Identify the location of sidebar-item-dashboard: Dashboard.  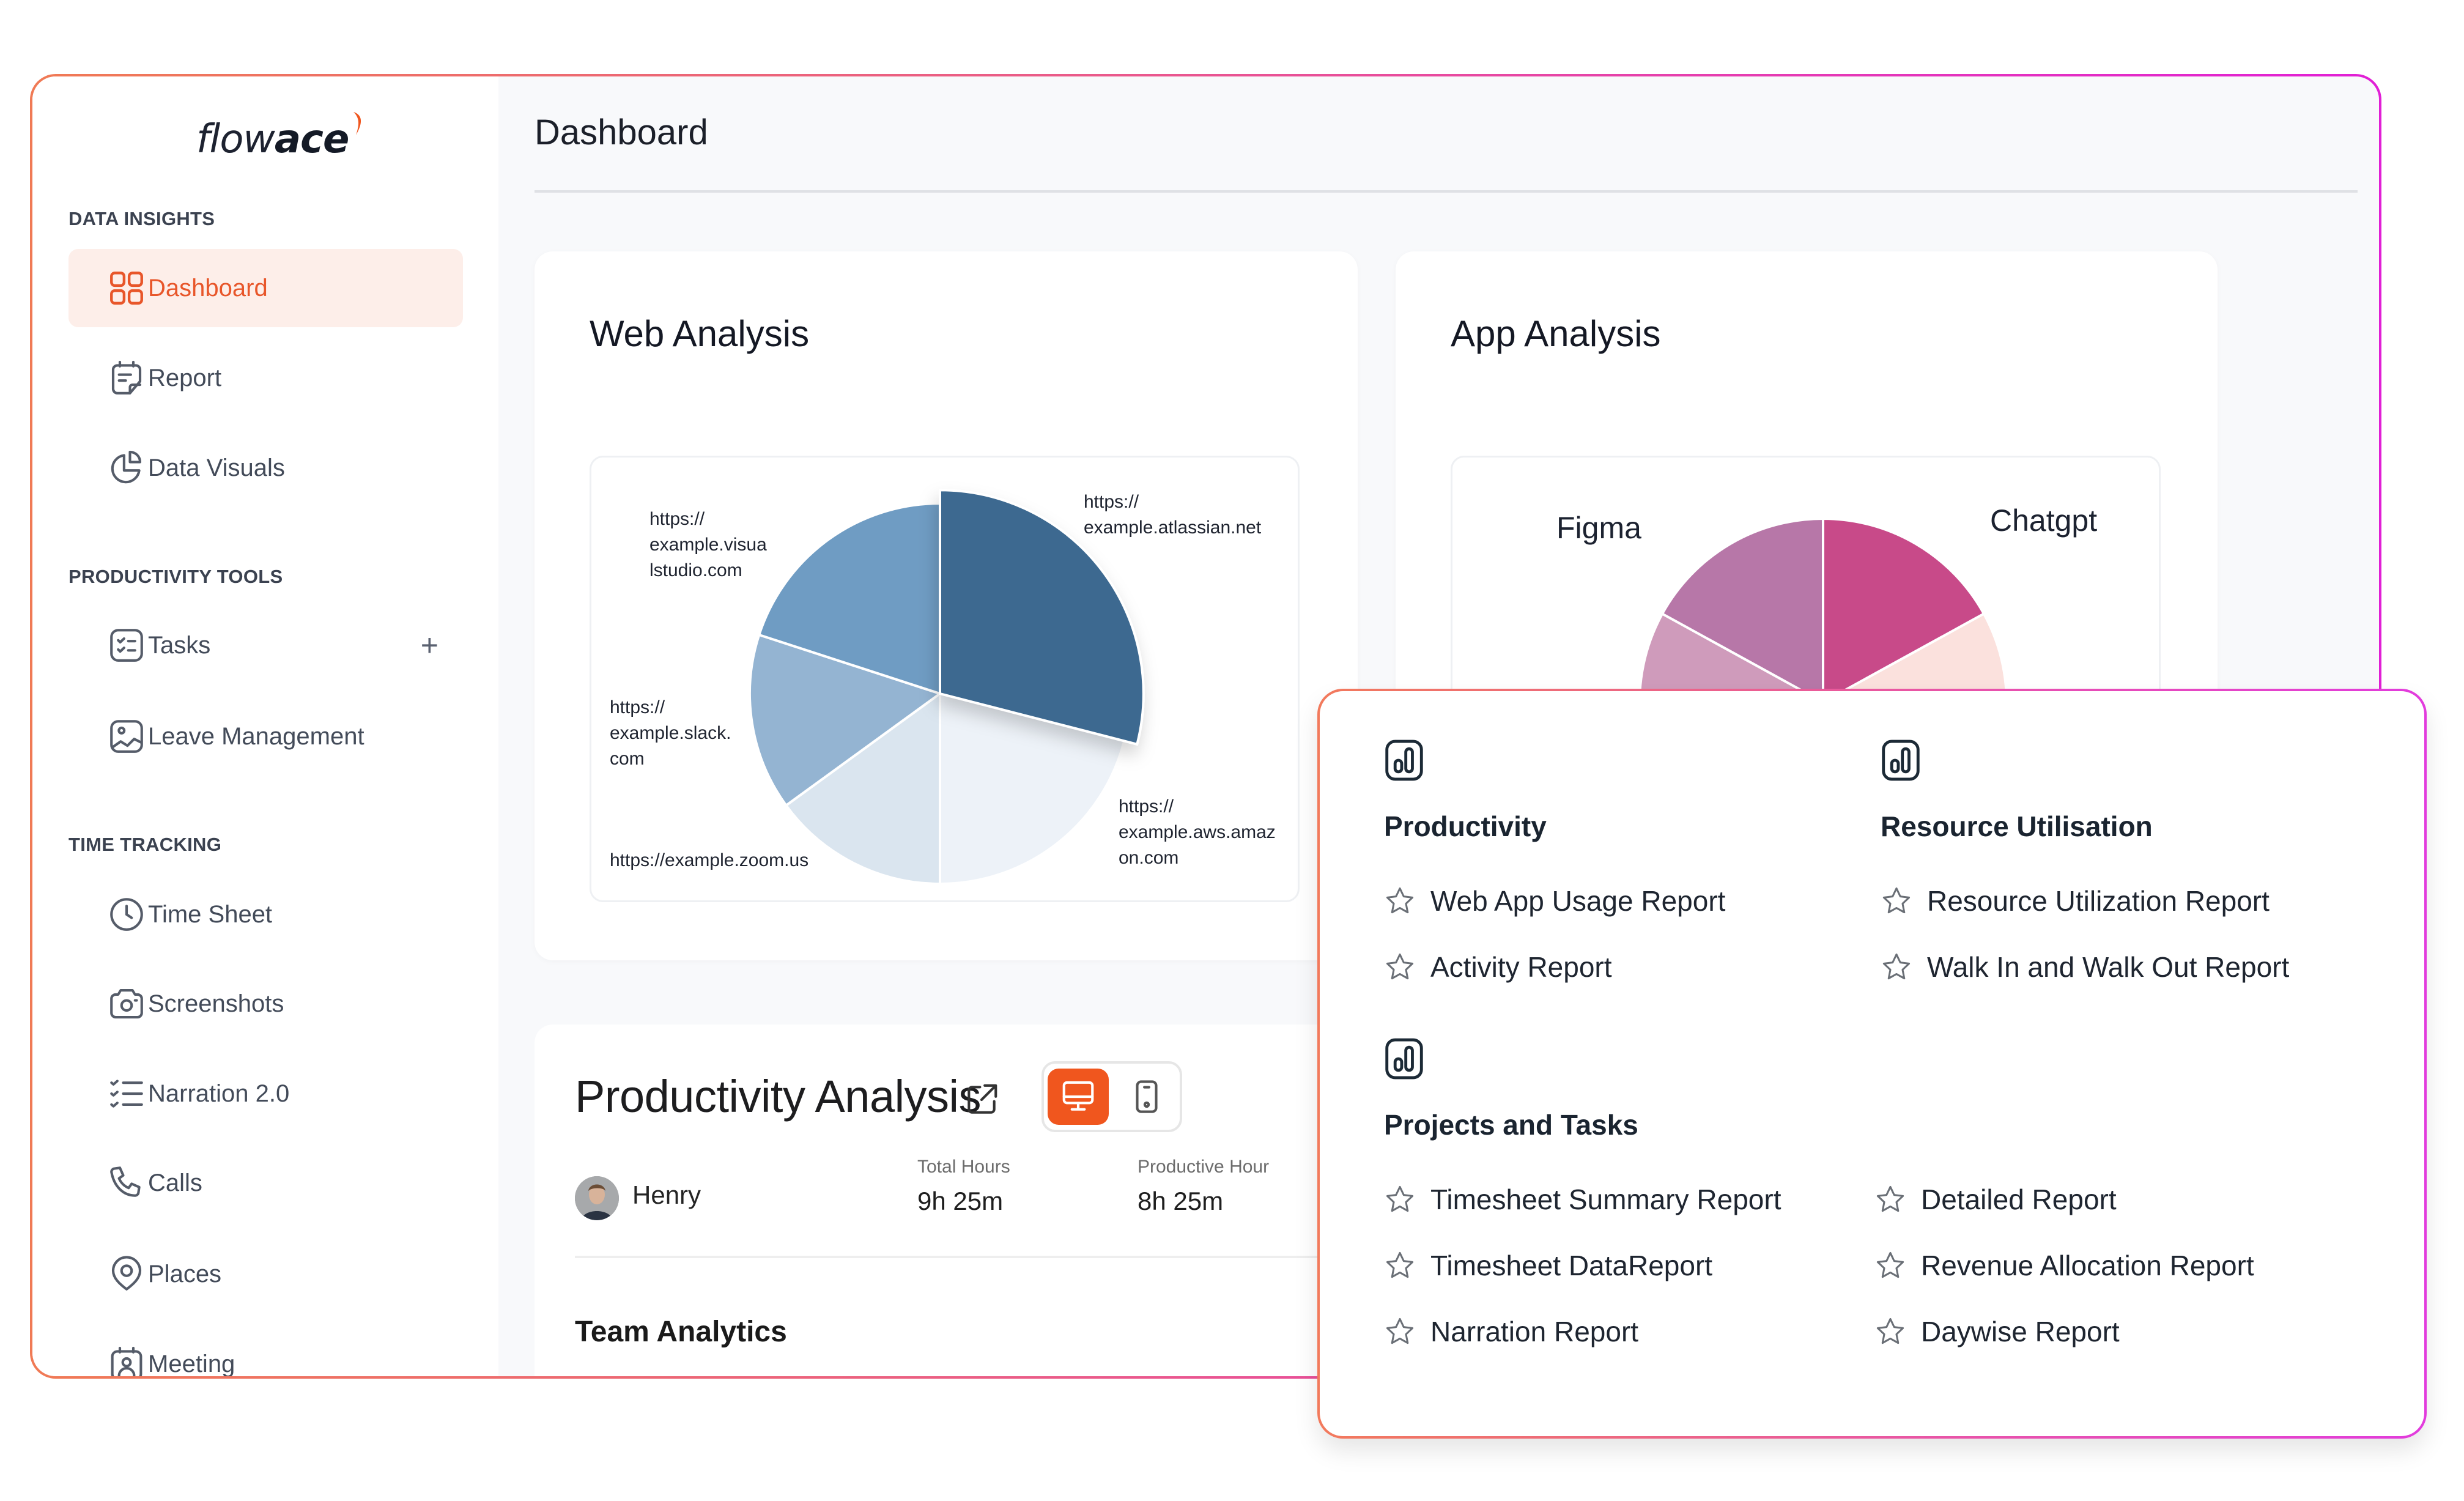
(265, 288).